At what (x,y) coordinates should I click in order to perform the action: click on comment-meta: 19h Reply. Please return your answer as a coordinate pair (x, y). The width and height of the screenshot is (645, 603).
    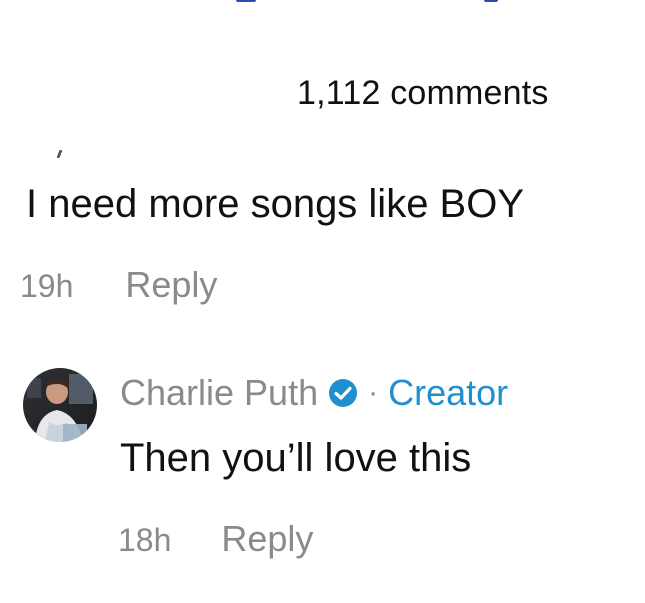
    Looking at the image, I should click on (118, 285).